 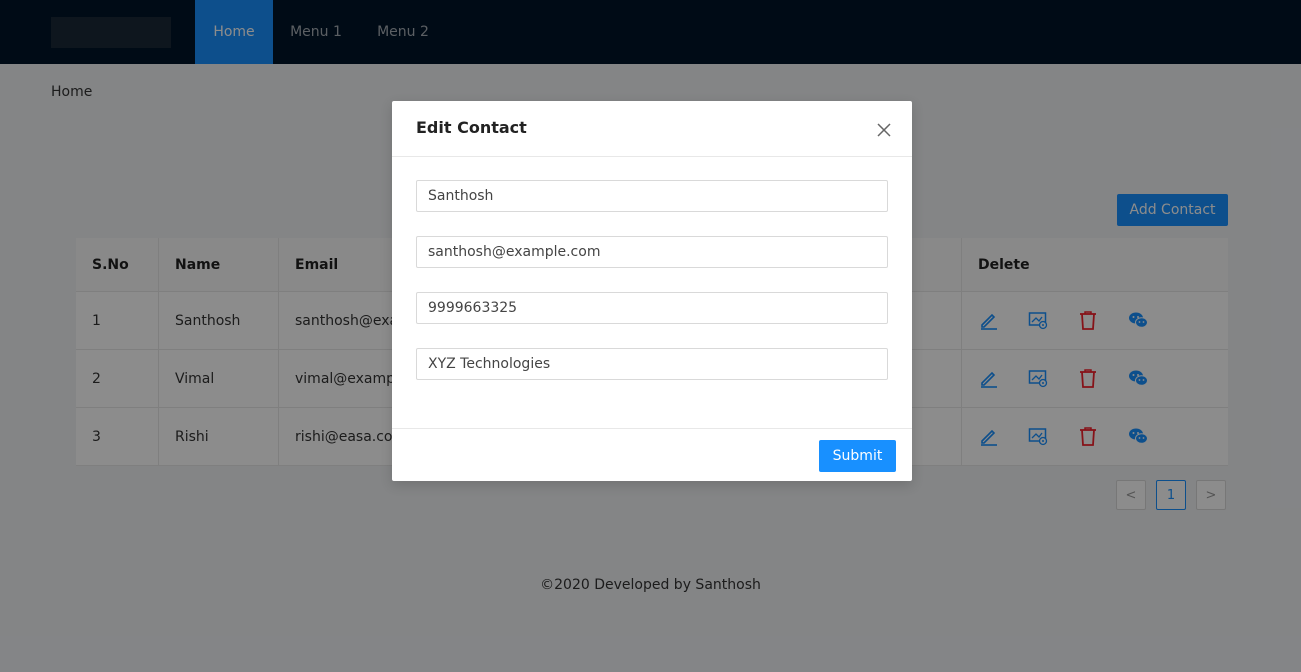 I want to click on company-field, so click(x=652, y=364).